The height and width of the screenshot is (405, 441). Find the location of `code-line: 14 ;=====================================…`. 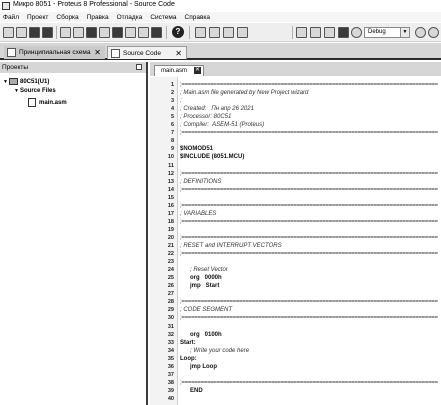

code-line: 14 ;=====================================… is located at coordinates (295, 190).